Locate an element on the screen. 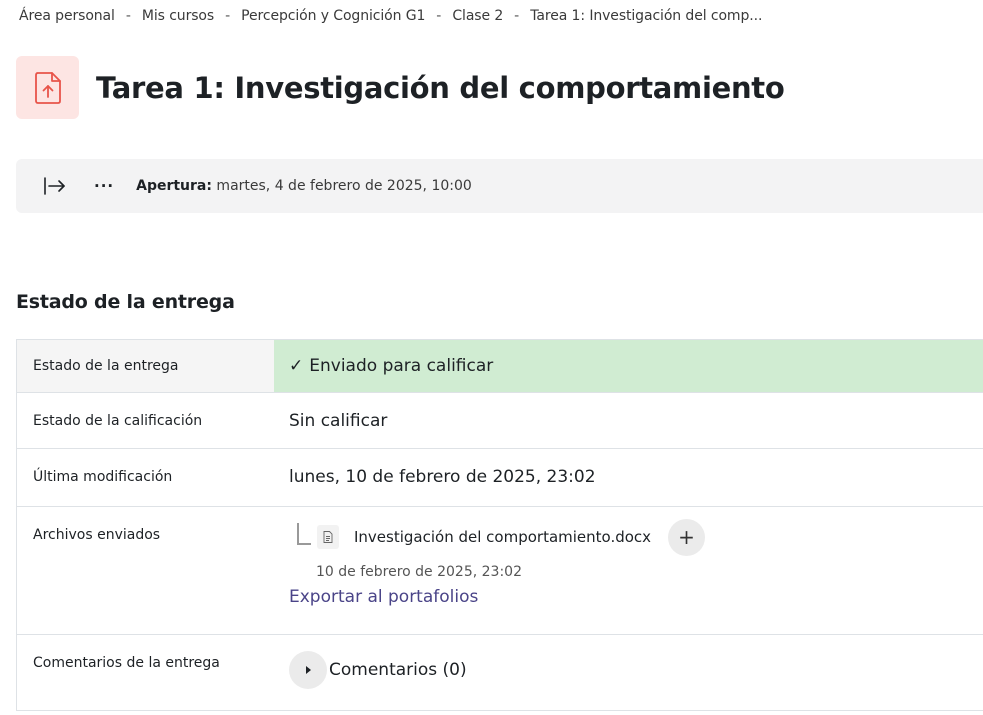 Image resolution: width=983 pixels, height=715 pixels. plus-icon: + is located at coordinates (687, 537).